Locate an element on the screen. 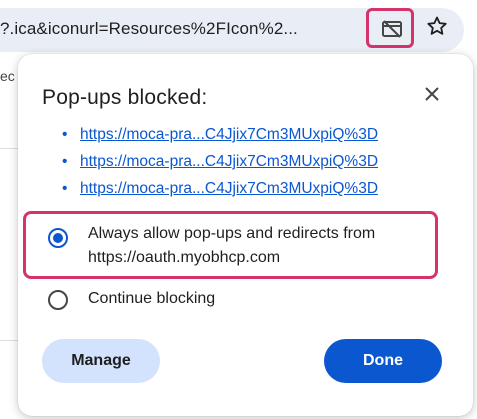 The height and width of the screenshot is (419, 477). popup-blocked-button is located at coordinates (390, 28).